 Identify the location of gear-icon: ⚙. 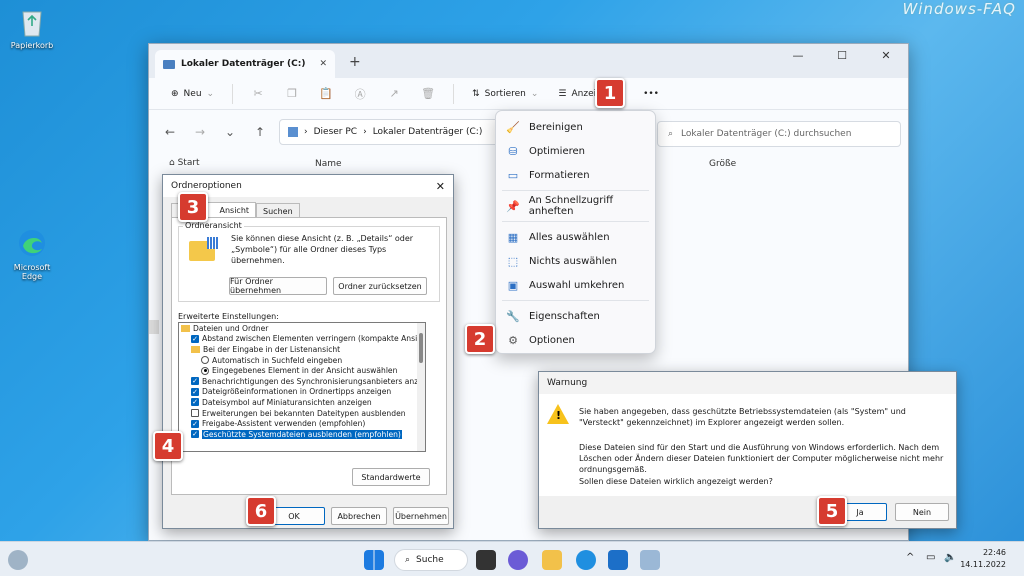
(513, 340).